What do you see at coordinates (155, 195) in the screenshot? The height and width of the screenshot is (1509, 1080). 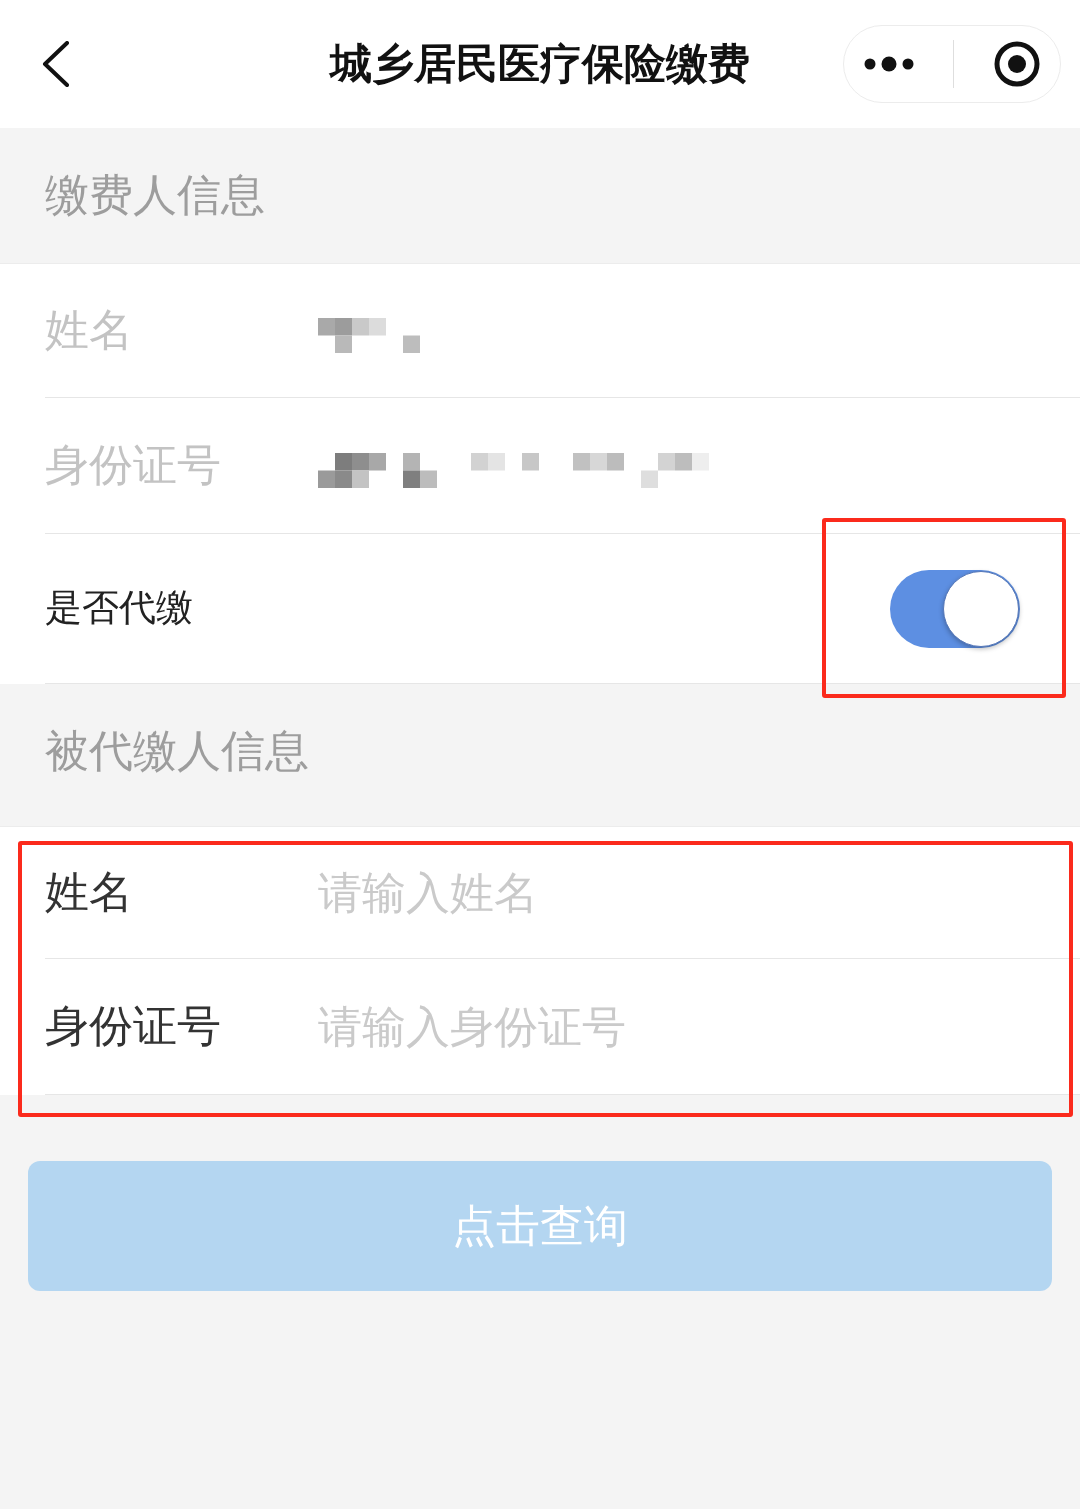 I see `section-heading: 缴费人信息` at bounding box center [155, 195].